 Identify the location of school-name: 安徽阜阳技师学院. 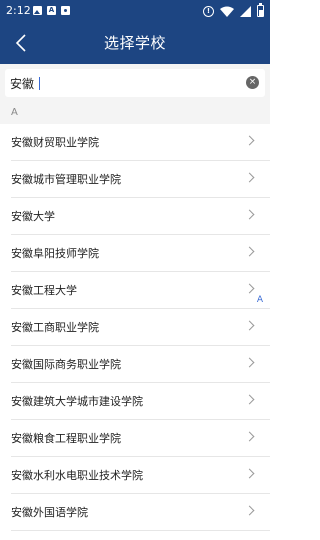
(55, 253).